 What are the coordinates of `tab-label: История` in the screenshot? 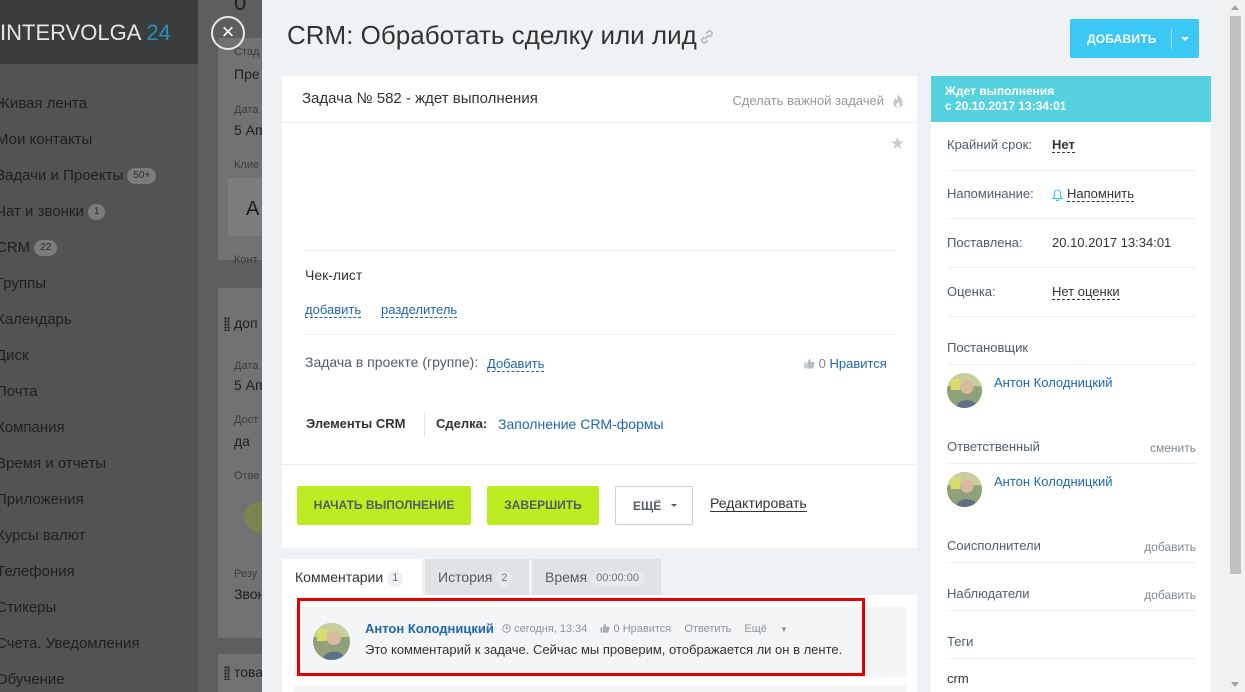 It's located at (465, 577).